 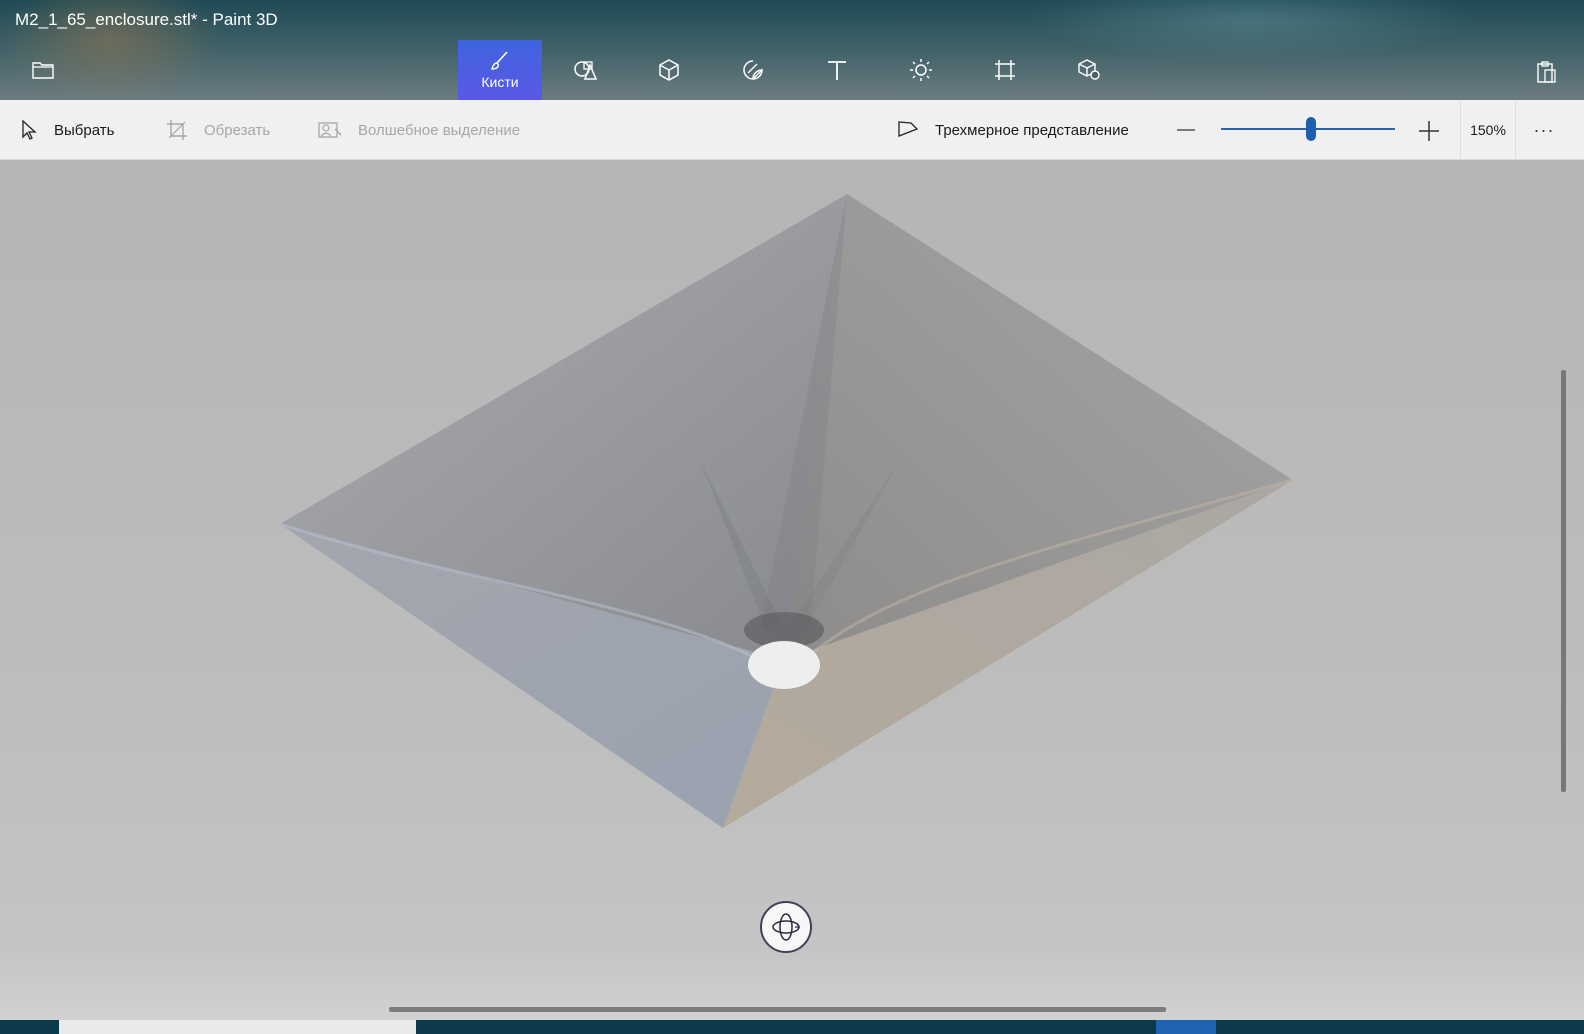 I want to click on title-and-ribbon: M2_1_65_enclosure.stl* - Paint 3D Кисти, so click(x=792, y=50).